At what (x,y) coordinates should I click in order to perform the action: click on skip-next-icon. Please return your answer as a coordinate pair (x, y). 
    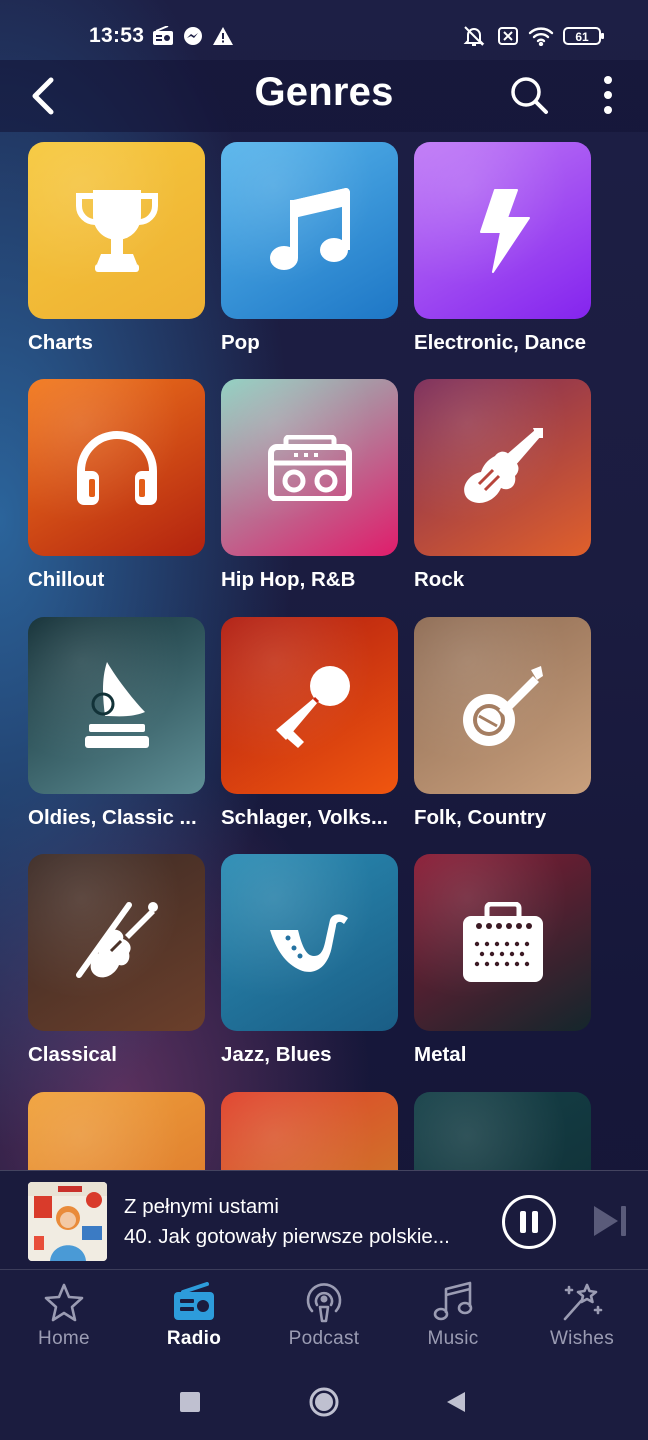
    Looking at the image, I should click on (610, 1221).